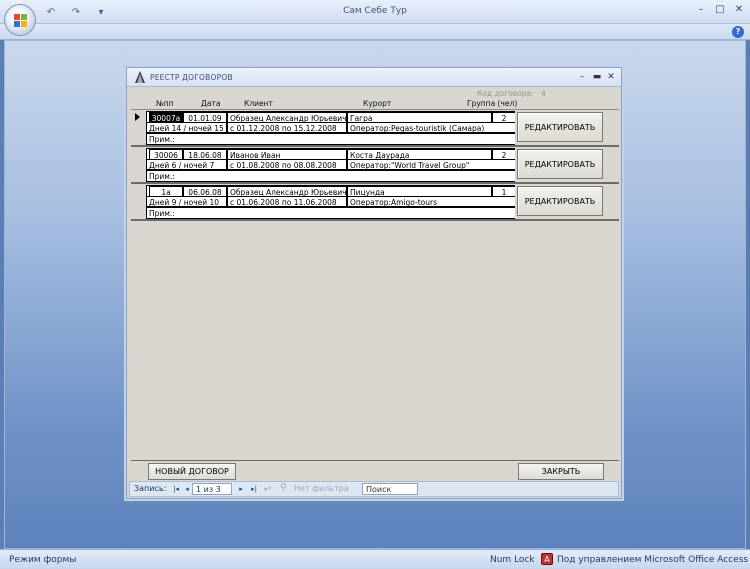 Image resolution: width=750 pixels, height=569 pixels. I want to click on office-logo-icon, so click(21, 21).